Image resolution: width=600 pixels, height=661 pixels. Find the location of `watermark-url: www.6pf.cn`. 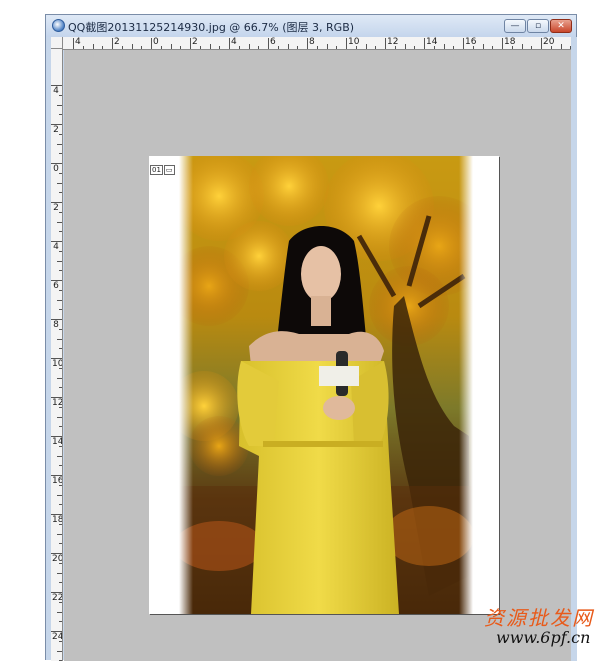

watermark-url: www.6pf.cn is located at coordinates (543, 637).